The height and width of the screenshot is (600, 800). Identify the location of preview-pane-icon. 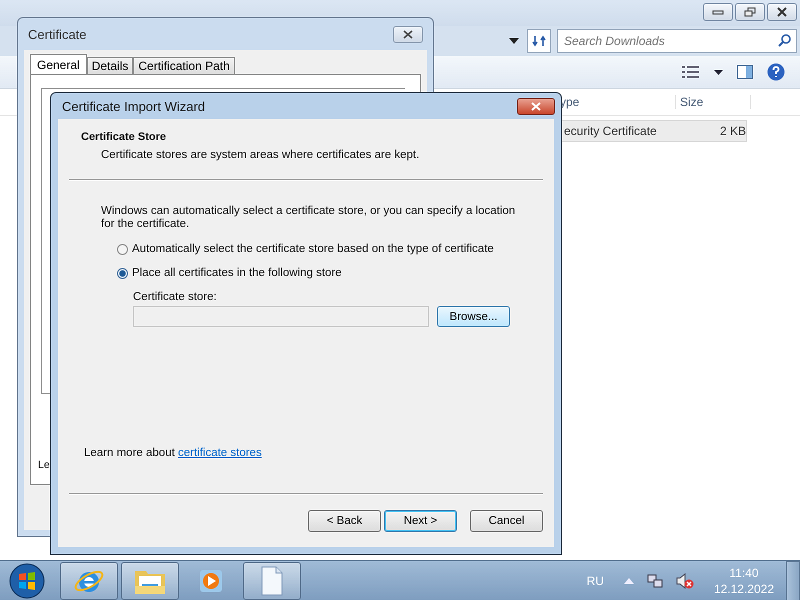
(745, 72).